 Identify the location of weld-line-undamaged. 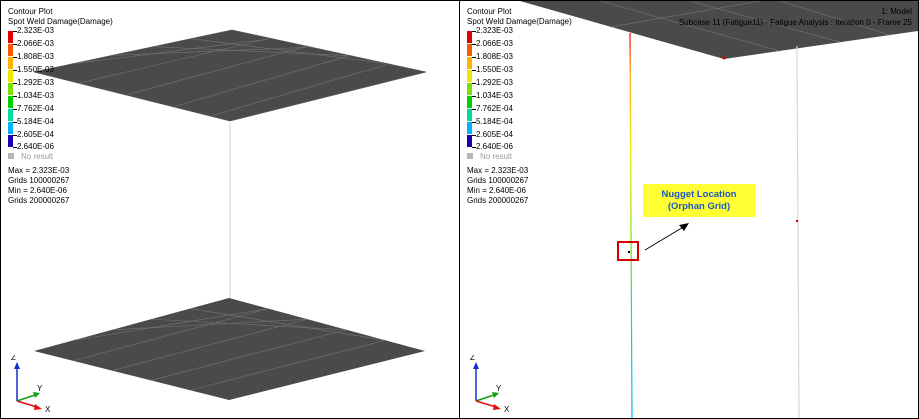
(798, 231).